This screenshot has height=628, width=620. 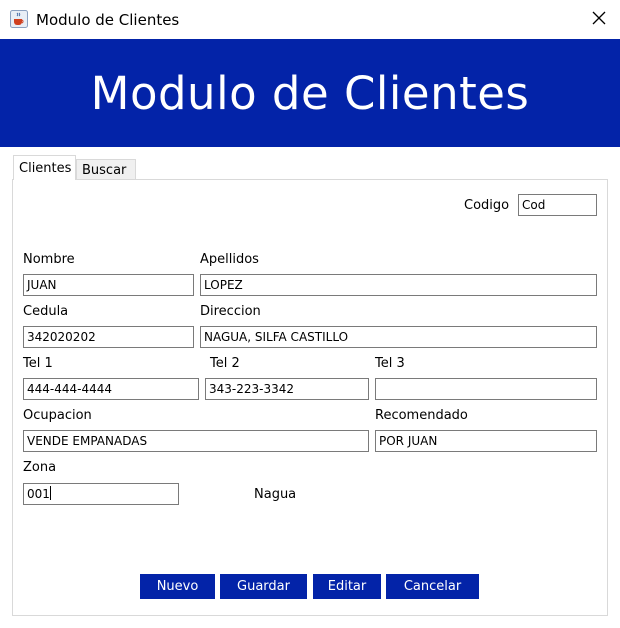 What do you see at coordinates (111, 389) in the screenshot?
I see `tel1-field: 444-444-4444` at bounding box center [111, 389].